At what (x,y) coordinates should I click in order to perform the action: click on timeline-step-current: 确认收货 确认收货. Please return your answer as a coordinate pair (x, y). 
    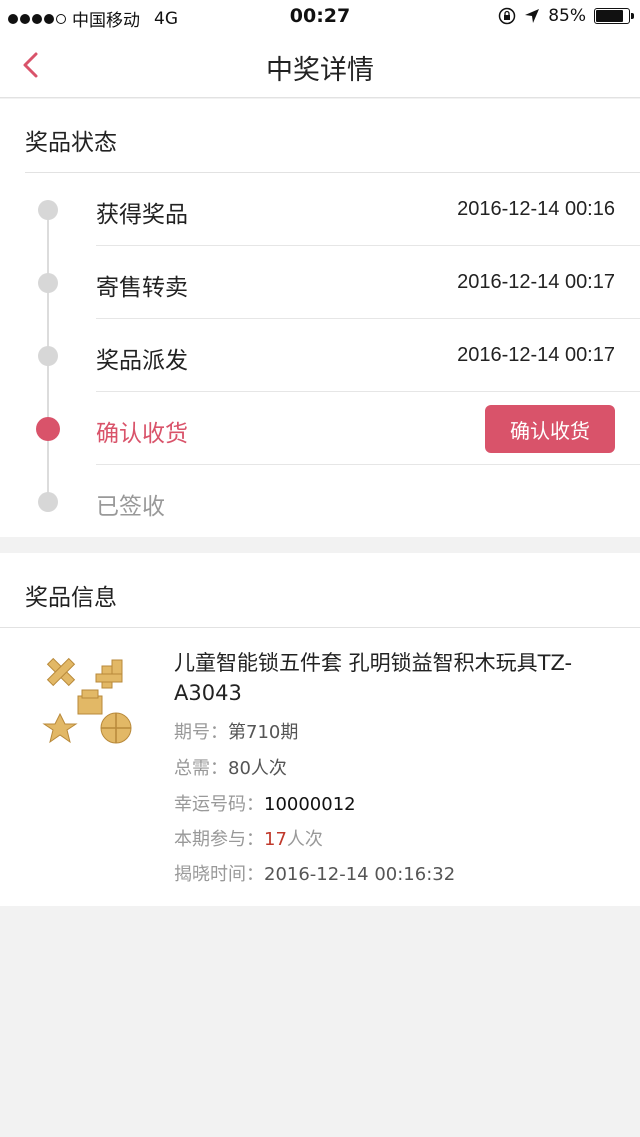
    Looking at the image, I should click on (320, 428).